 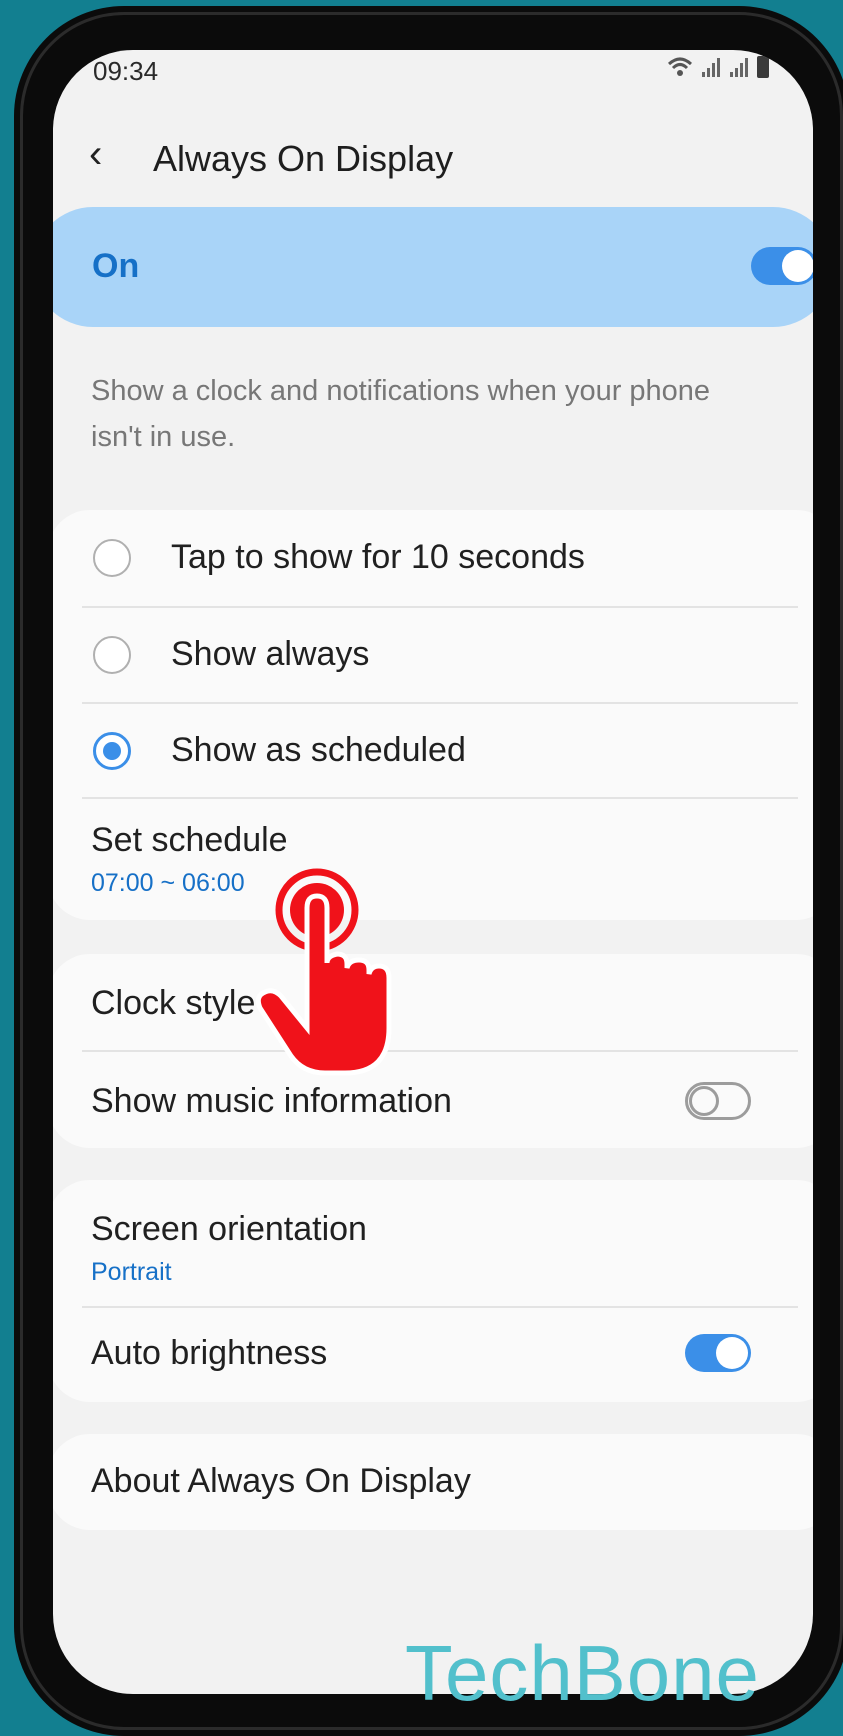 I want to click on option-tap-to-show: Tap to show for 10 seconds, so click(x=433, y=558).